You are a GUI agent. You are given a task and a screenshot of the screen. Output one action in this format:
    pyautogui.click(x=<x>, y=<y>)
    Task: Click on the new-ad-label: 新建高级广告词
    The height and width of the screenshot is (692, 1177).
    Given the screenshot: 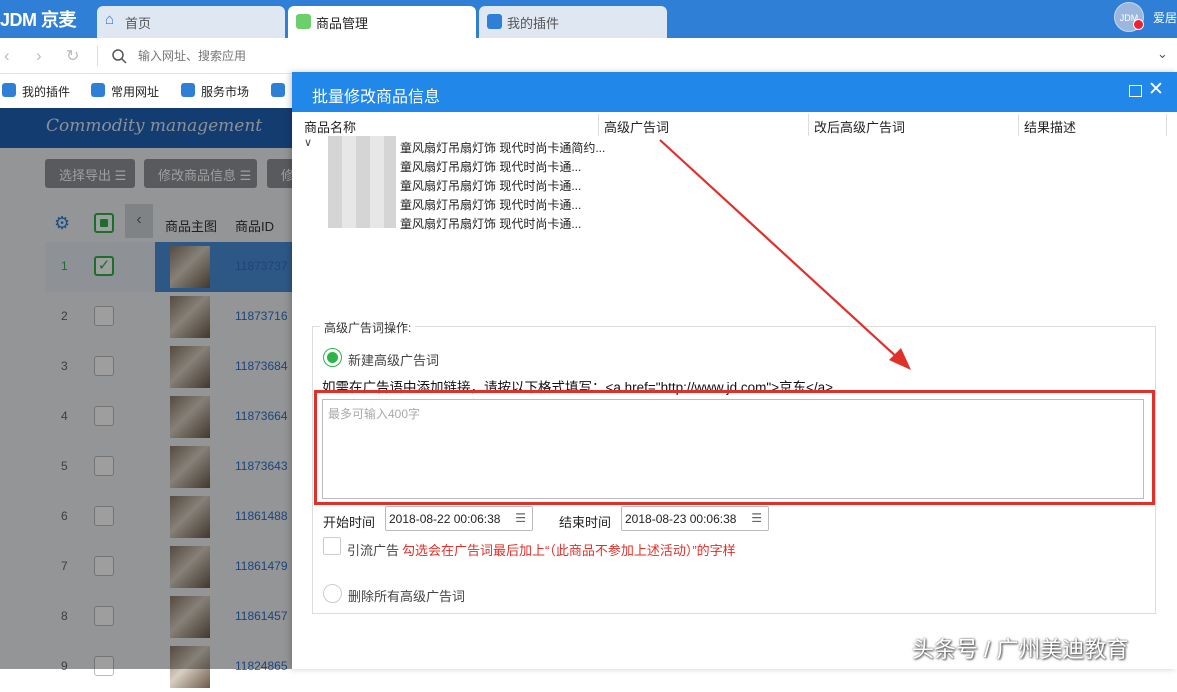 What is the action you would take?
    pyautogui.click(x=393, y=359)
    